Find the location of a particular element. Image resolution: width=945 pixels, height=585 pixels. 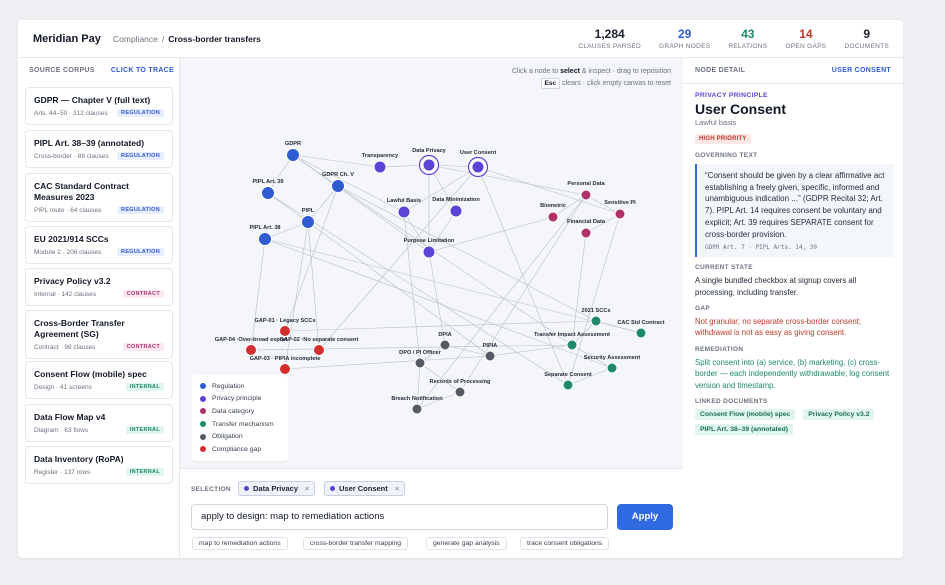

graph-node-dataprivacy: Data Privacy is located at coordinates (429, 162).